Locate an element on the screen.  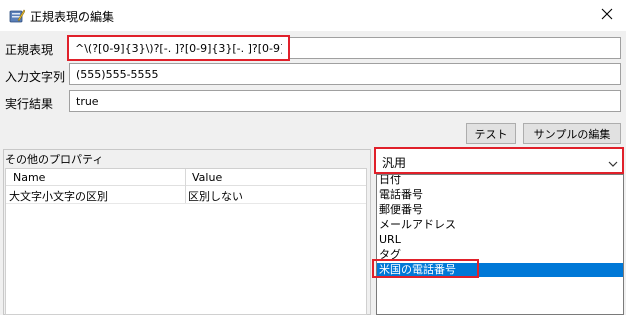
column-header-name: Name is located at coordinates (29, 177).